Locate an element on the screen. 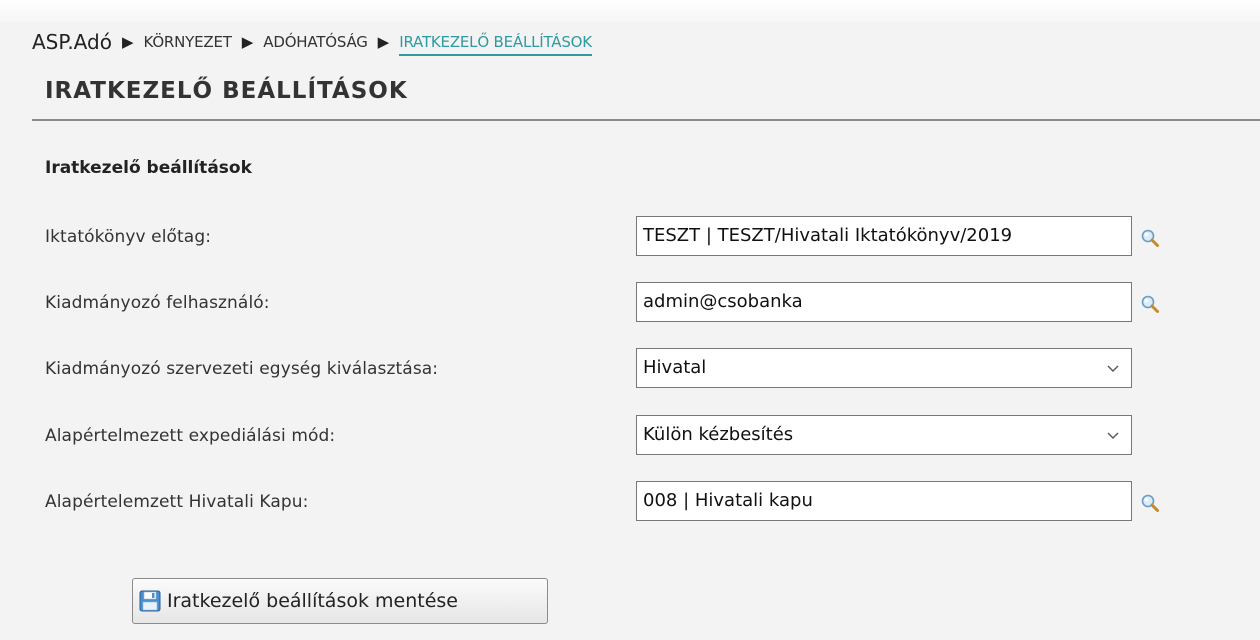 The height and width of the screenshot is (640, 1260). breadcrumb-home: ASP.Adó is located at coordinates (72, 42).